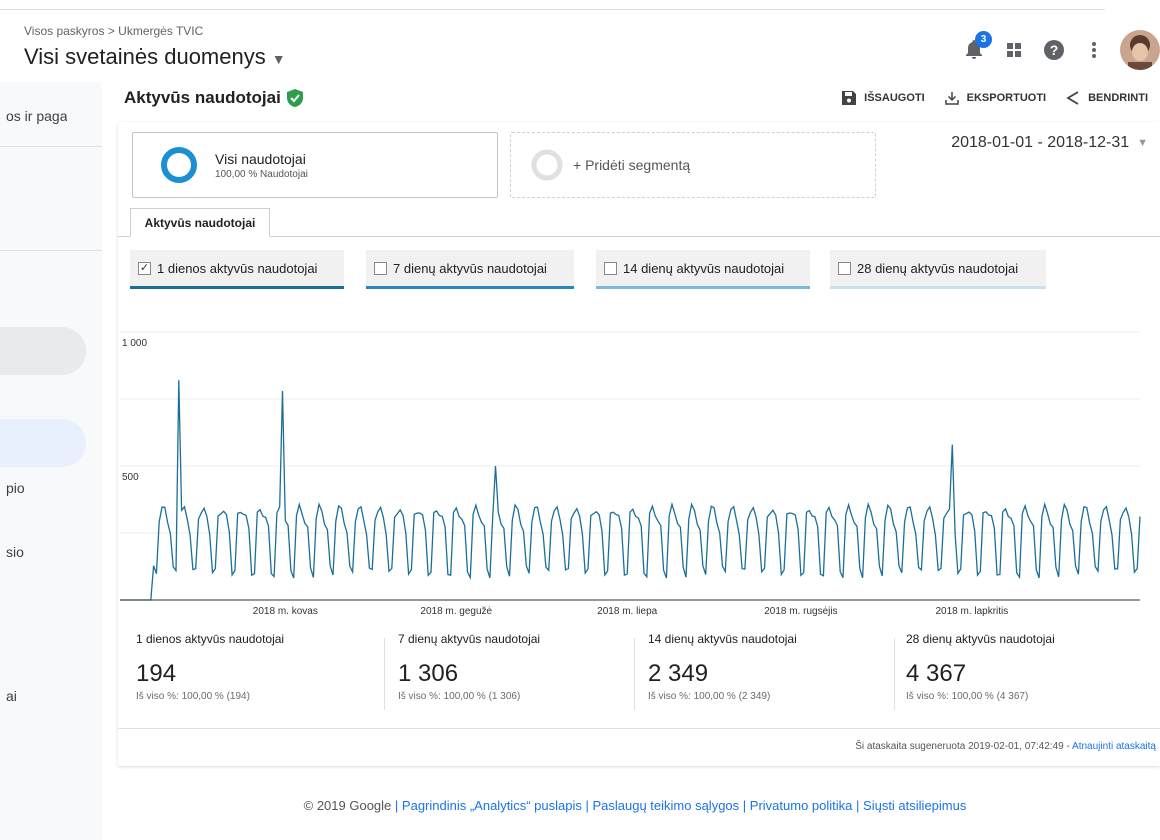  What do you see at coordinates (202, 97) in the screenshot?
I see `report-title: Aktyvūs naudotojai` at bounding box center [202, 97].